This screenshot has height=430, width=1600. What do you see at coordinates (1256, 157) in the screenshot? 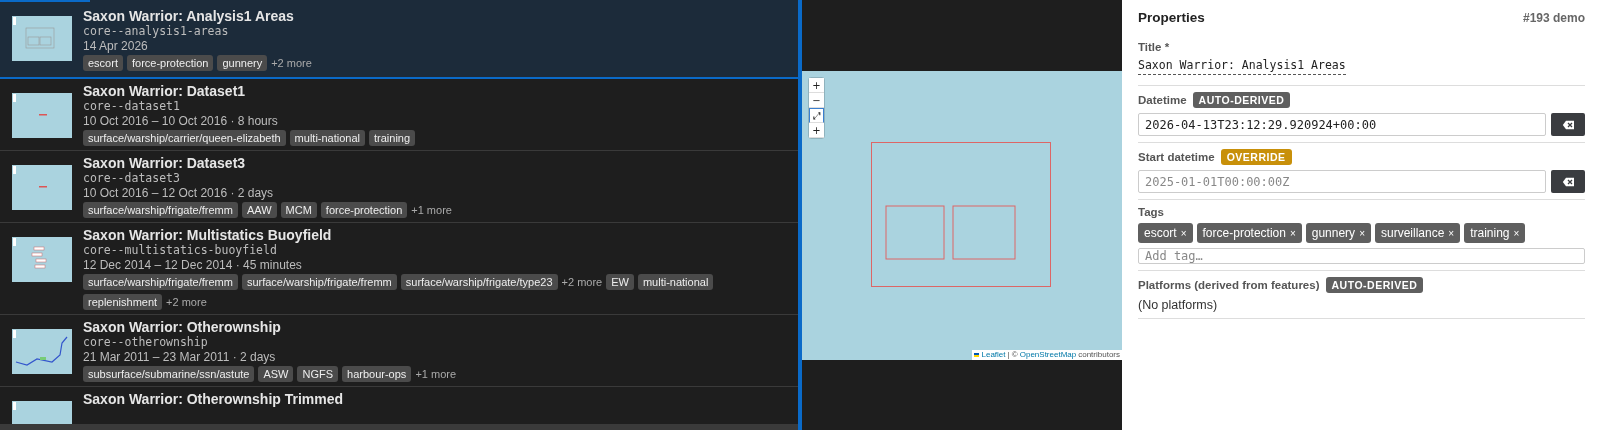
I see `status-badge: OVERRIDE` at bounding box center [1256, 157].